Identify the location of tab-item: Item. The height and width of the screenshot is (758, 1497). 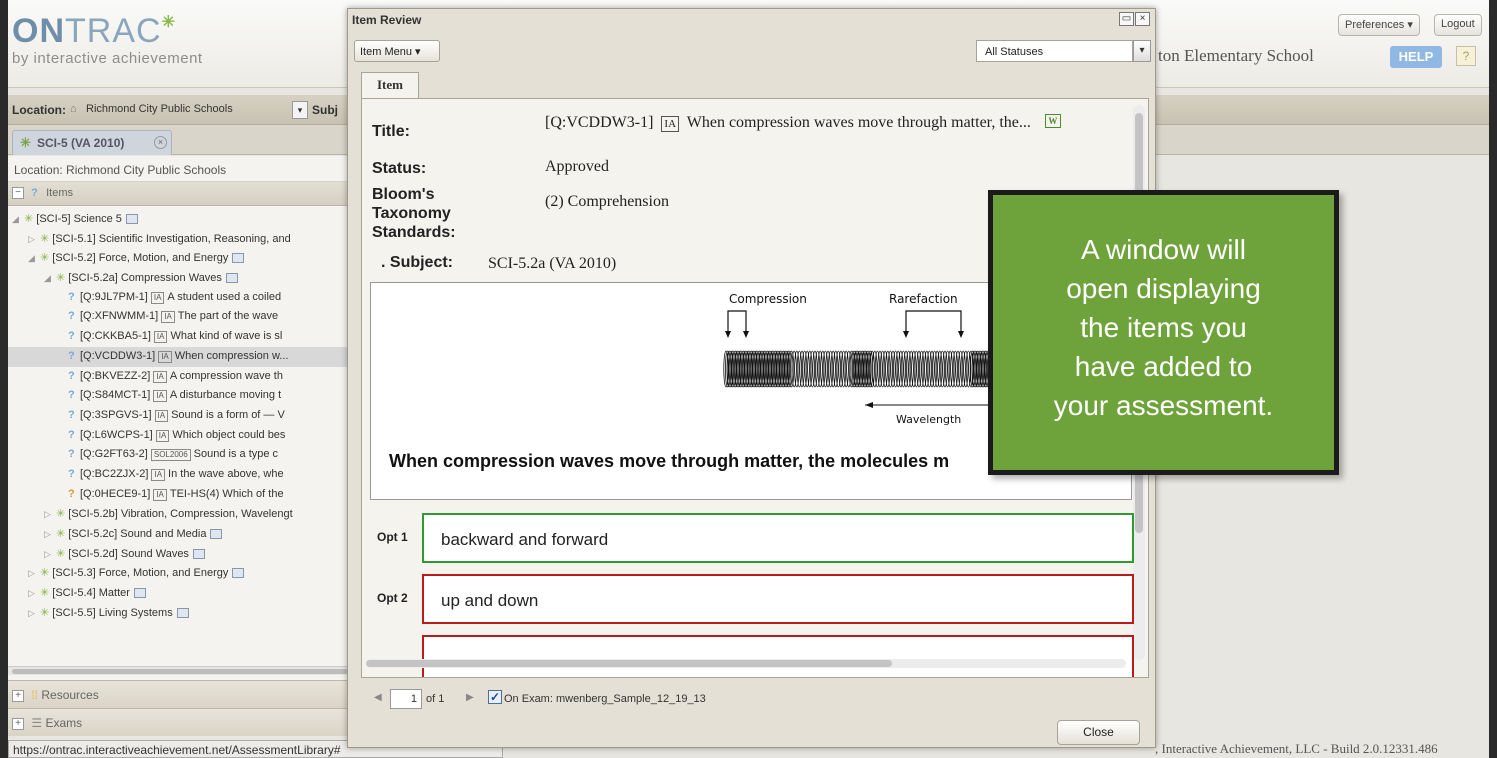
(390, 85).